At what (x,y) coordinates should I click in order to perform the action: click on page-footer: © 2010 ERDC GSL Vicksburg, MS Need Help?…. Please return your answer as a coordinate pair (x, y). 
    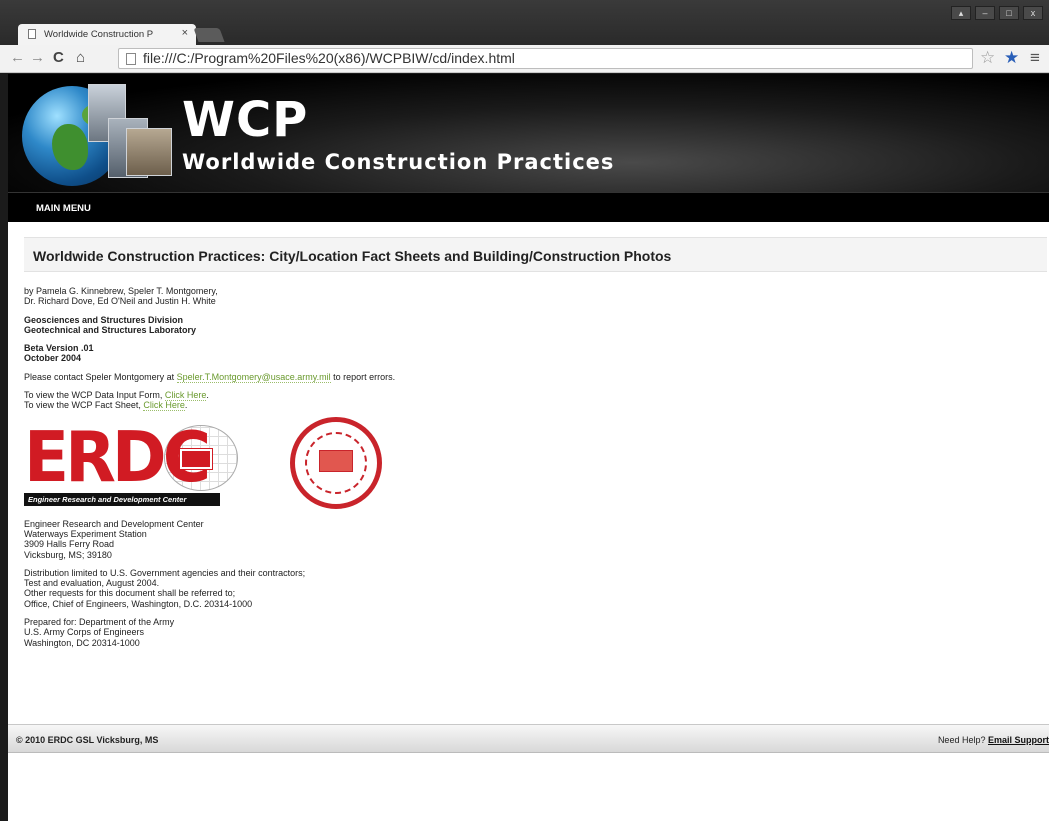
    Looking at the image, I should click on (528, 738).